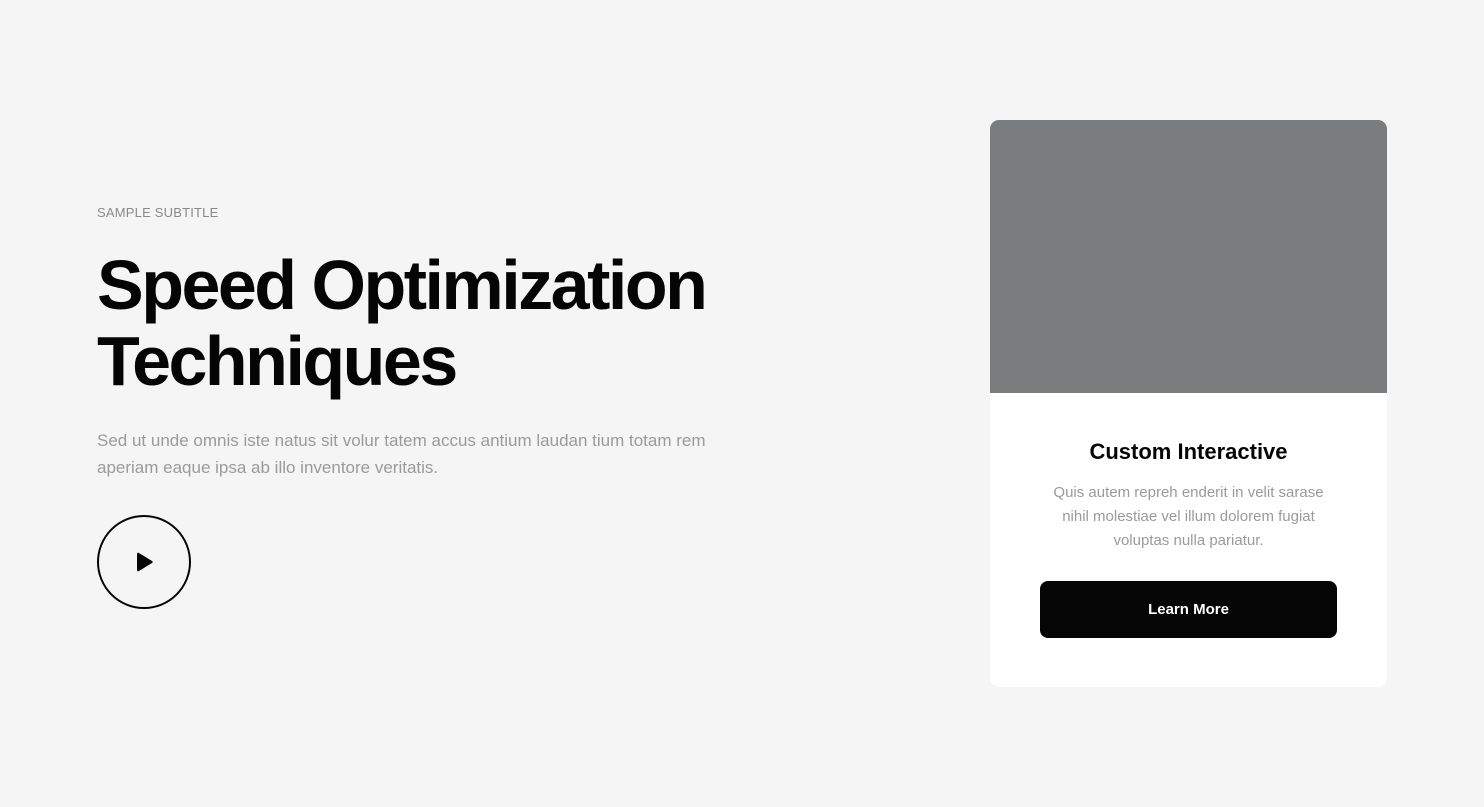  What do you see at coordinates (1188, 609) in the screenshot?
I see `learn-more-button: Learn More` at bounding box center [1188, 609].